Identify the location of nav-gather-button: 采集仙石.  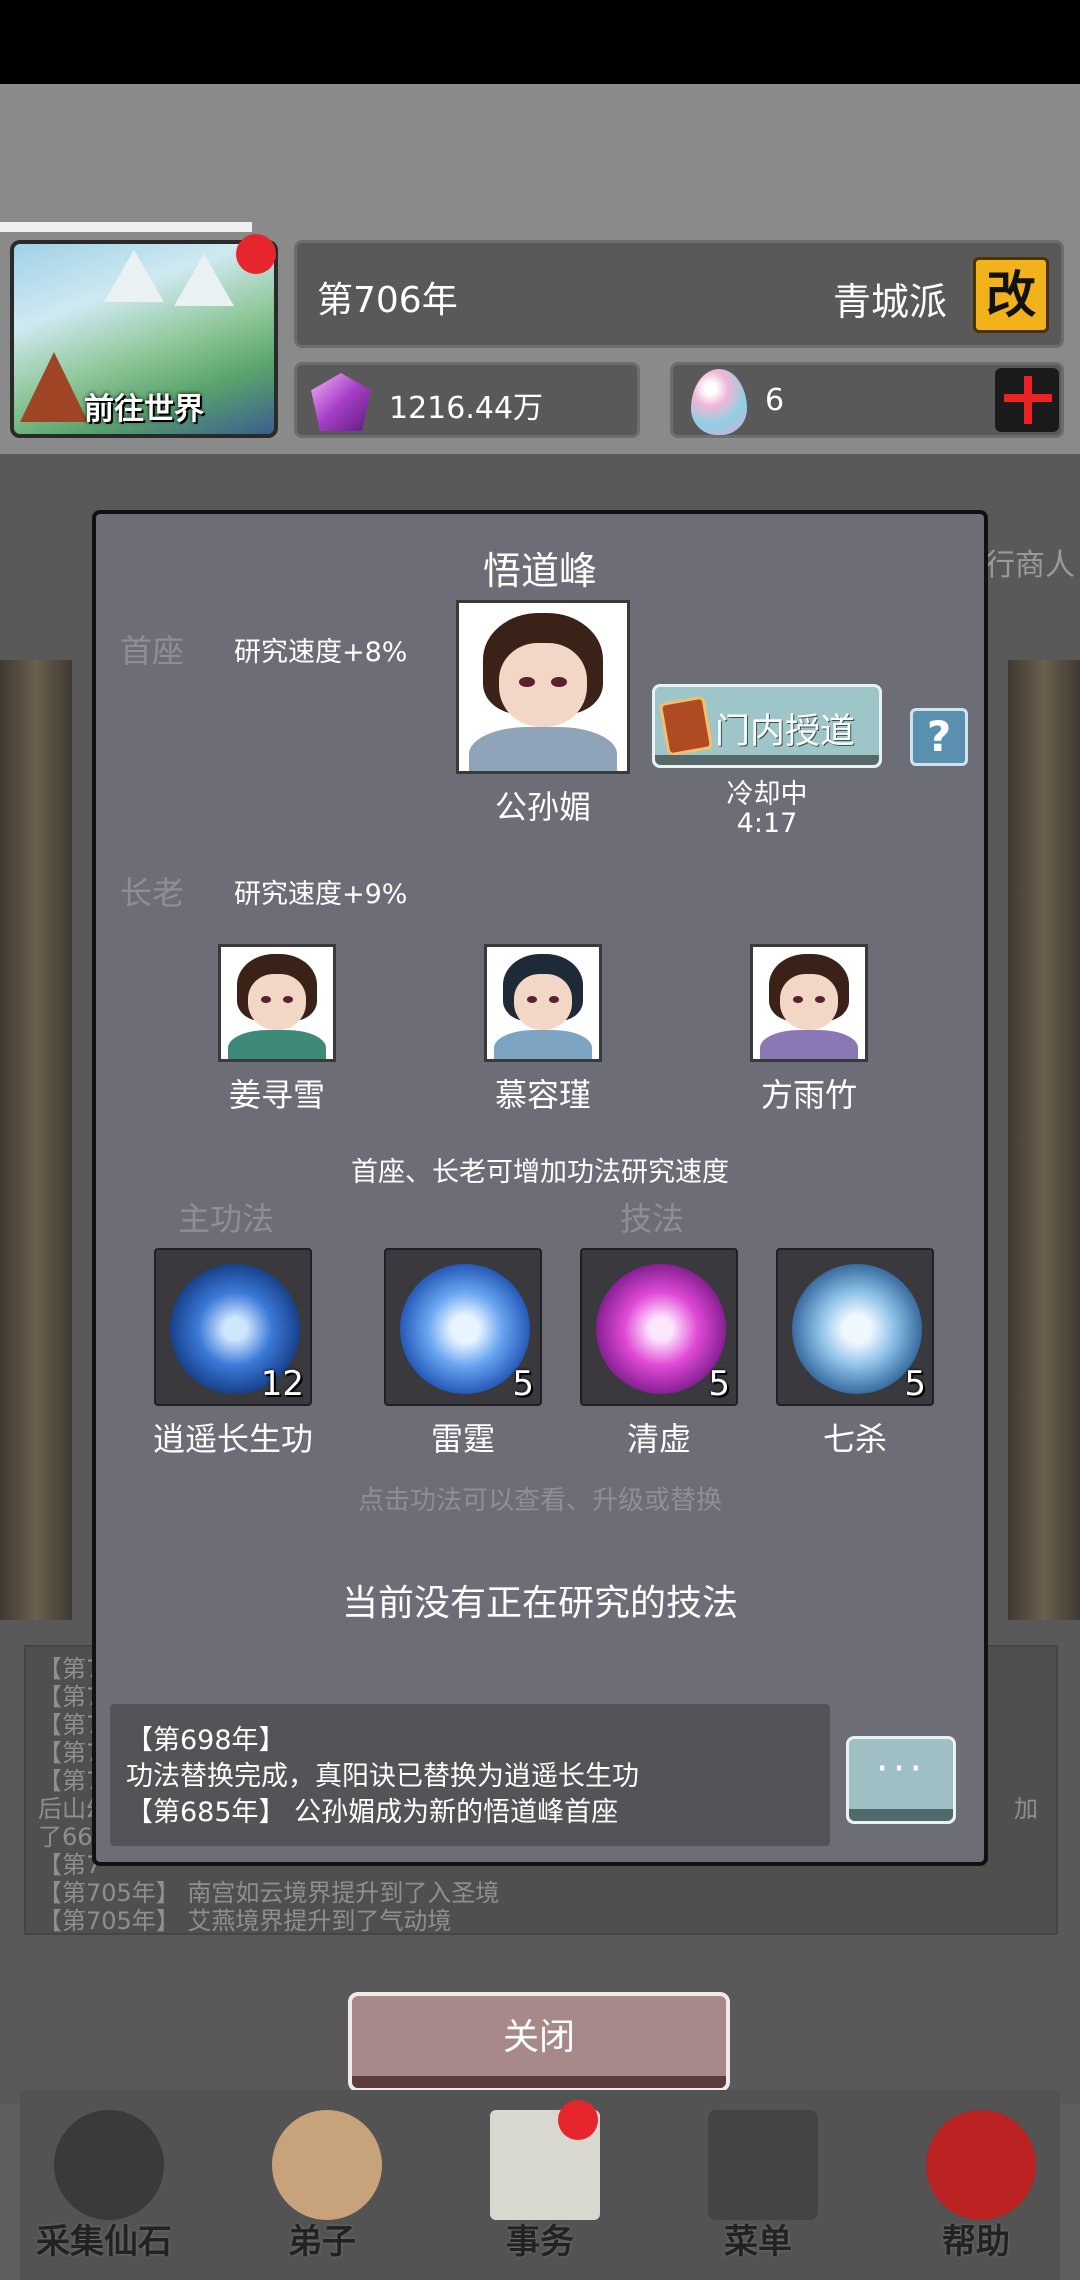
(104, 2185).